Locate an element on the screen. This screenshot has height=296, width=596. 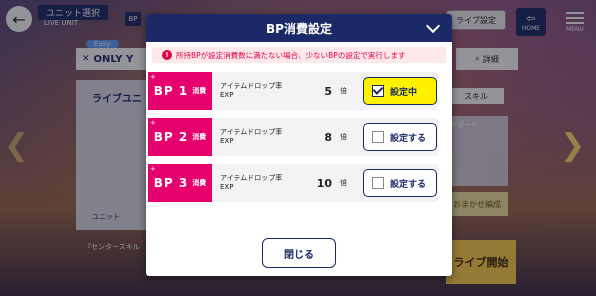
bp-amount: BP 2 is located at coordinates (171, 137).